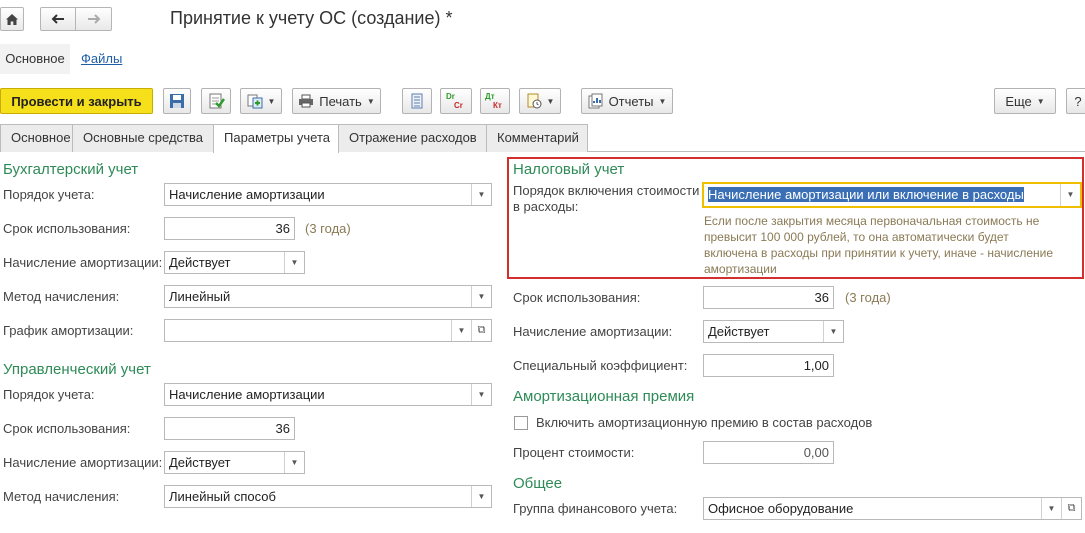 This screenshot has height=533, width=1085. Describe the element at coordinates (768, 452) in the screenshot. I see `bonus-percent-input: 0,00` at that location.